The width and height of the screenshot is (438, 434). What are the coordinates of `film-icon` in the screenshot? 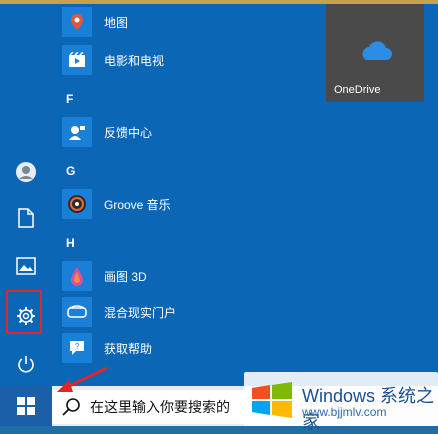 It's located at (77, 60).